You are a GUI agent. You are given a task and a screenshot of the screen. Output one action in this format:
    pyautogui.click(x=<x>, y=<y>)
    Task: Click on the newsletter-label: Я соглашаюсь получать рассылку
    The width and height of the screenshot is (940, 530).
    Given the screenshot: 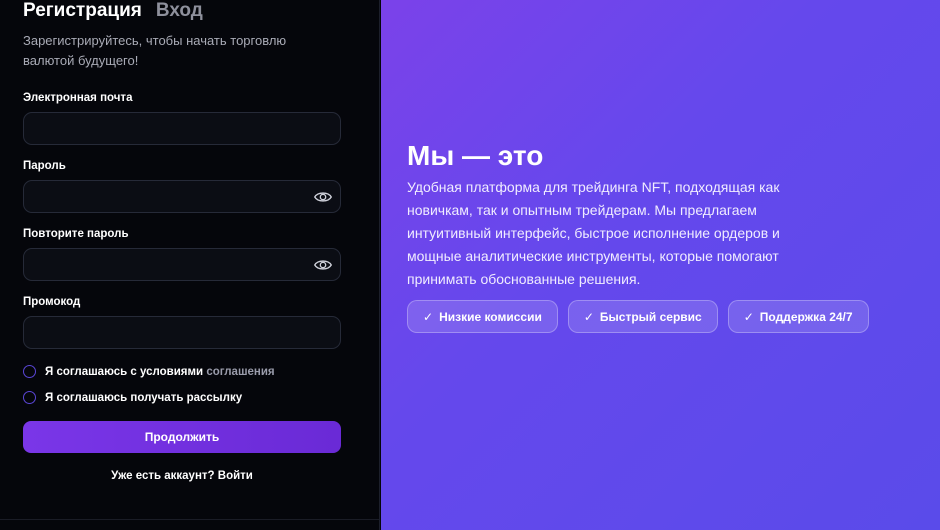 What is the action you would take?
    pyautogui.click(x=144, y=397)
    